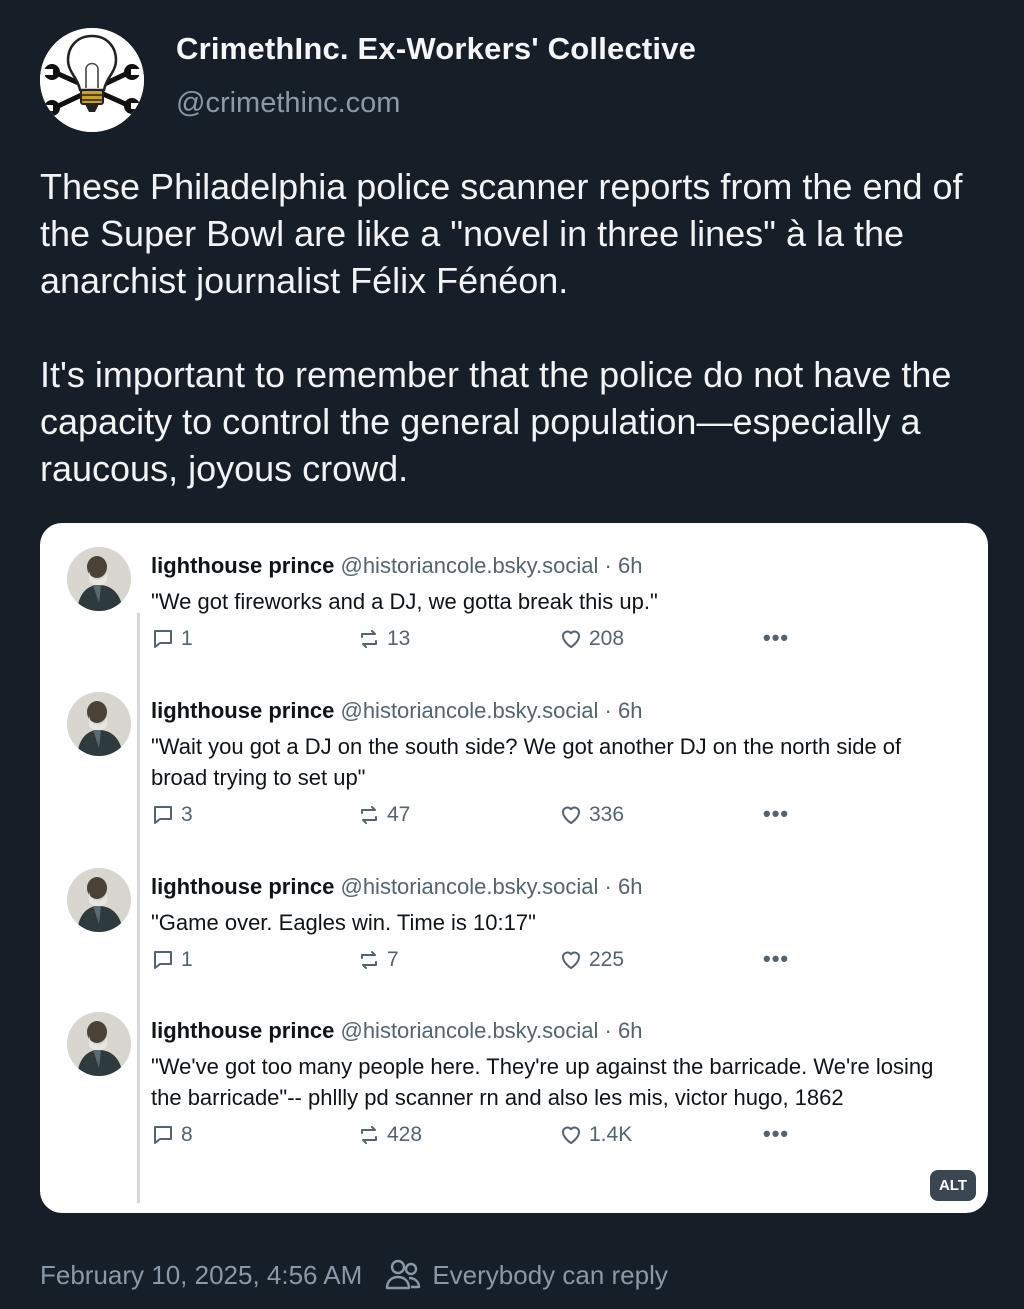 The height and width of the screenshot is (1309, 1024). I want to click on like-action: 208, so click(591, 639).